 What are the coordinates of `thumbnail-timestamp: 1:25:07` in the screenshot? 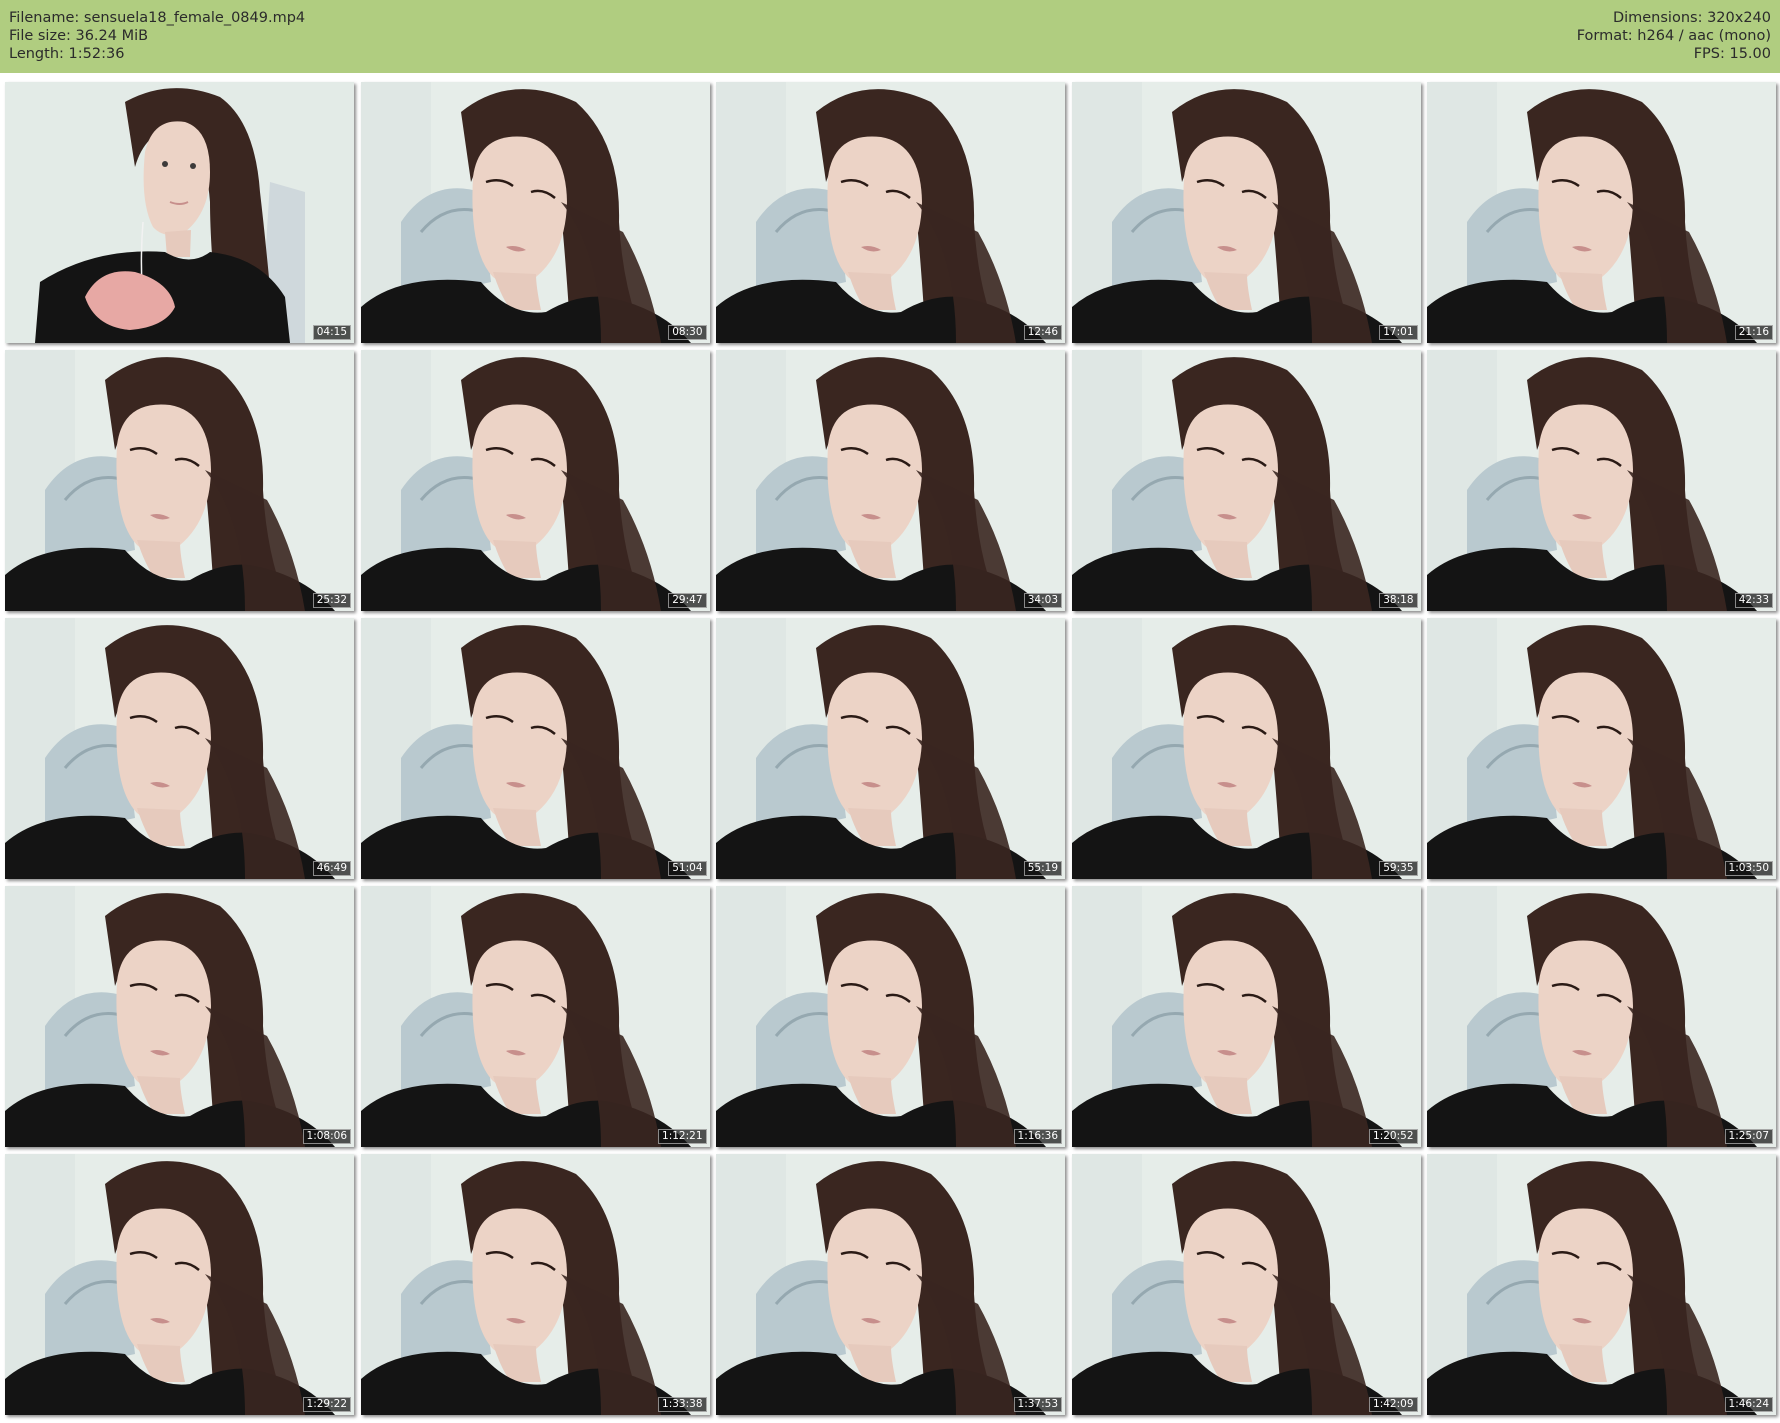 It's located at (1748, 1136).